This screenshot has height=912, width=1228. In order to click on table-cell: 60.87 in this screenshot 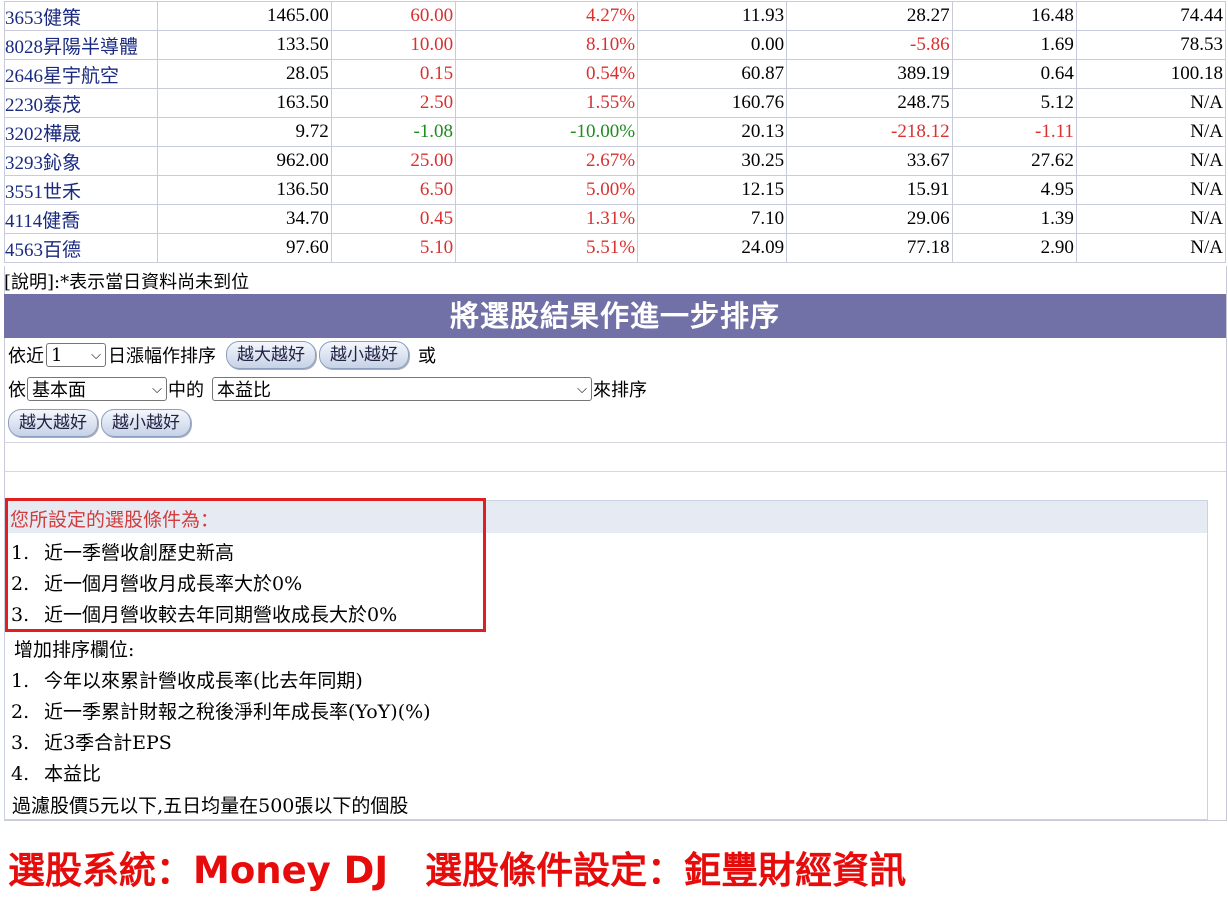, I will do `click(712, 74)`.